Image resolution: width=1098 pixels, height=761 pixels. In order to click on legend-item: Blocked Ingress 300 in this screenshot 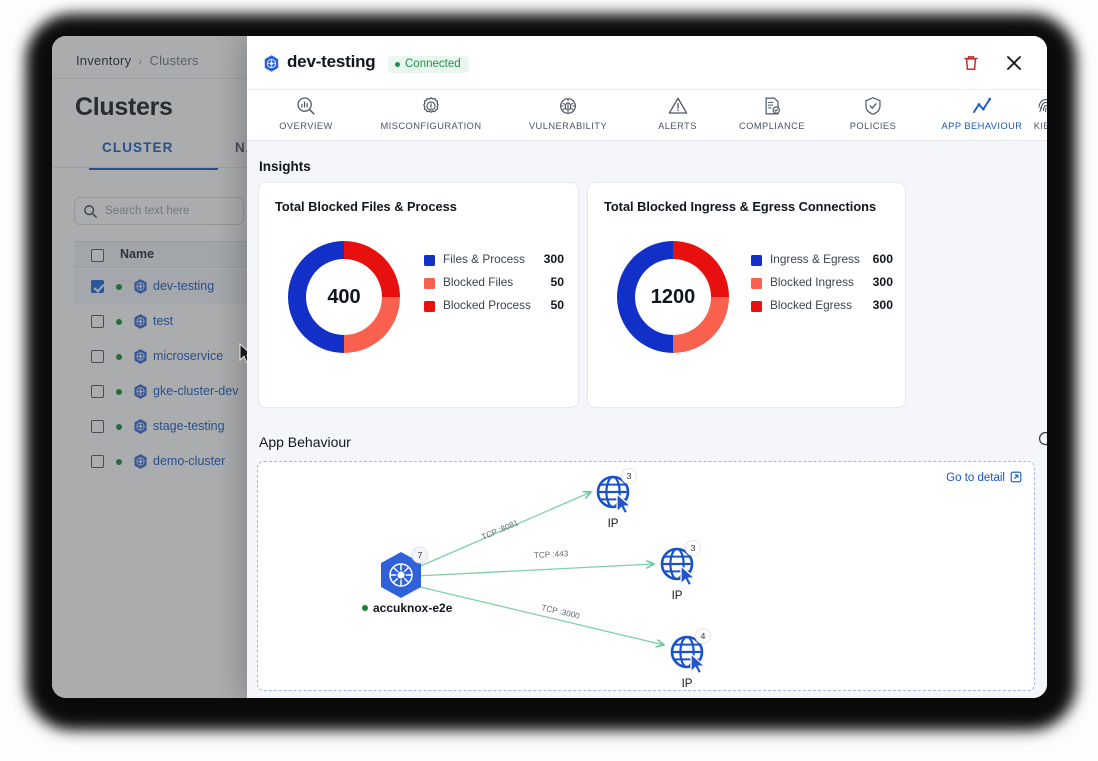, I will do `click(822, 285)`.